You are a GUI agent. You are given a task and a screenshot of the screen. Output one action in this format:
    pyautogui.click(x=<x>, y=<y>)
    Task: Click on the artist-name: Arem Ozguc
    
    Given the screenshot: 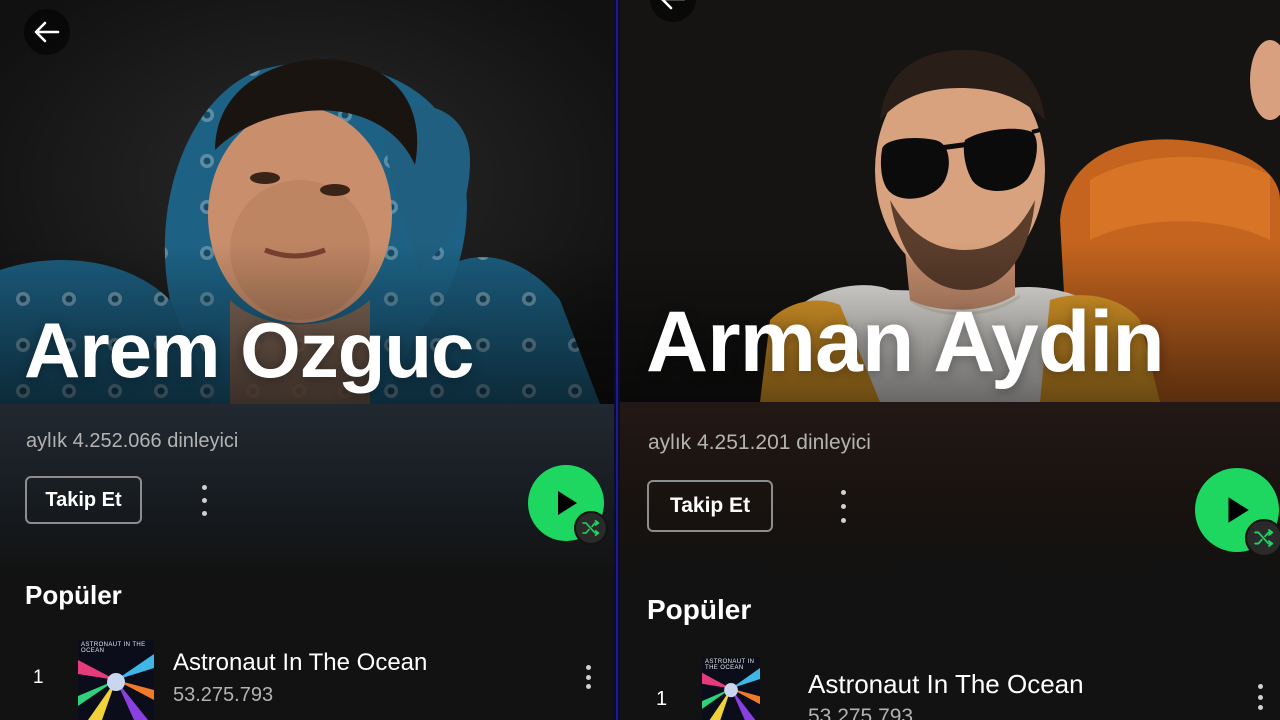 What is the action you would take?
    pyautogui.click(x=249, y=350)
    